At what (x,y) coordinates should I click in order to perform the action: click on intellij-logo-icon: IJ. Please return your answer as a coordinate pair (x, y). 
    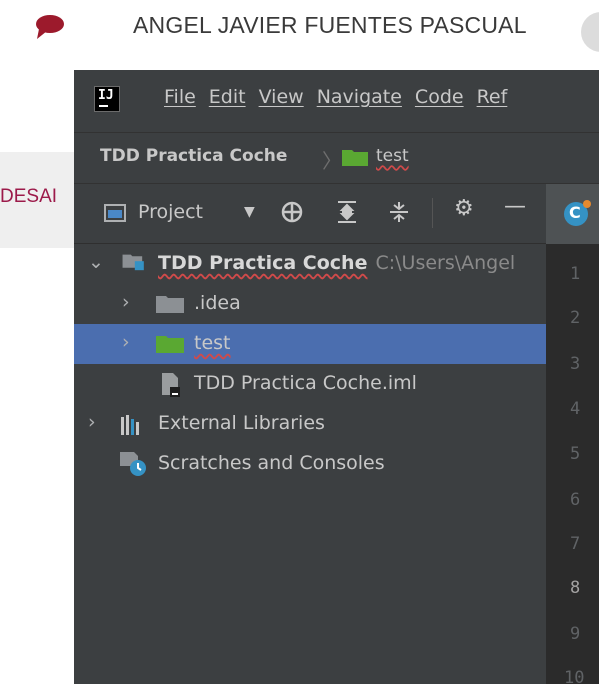
    Looking at the image, I should click on (107, 99).